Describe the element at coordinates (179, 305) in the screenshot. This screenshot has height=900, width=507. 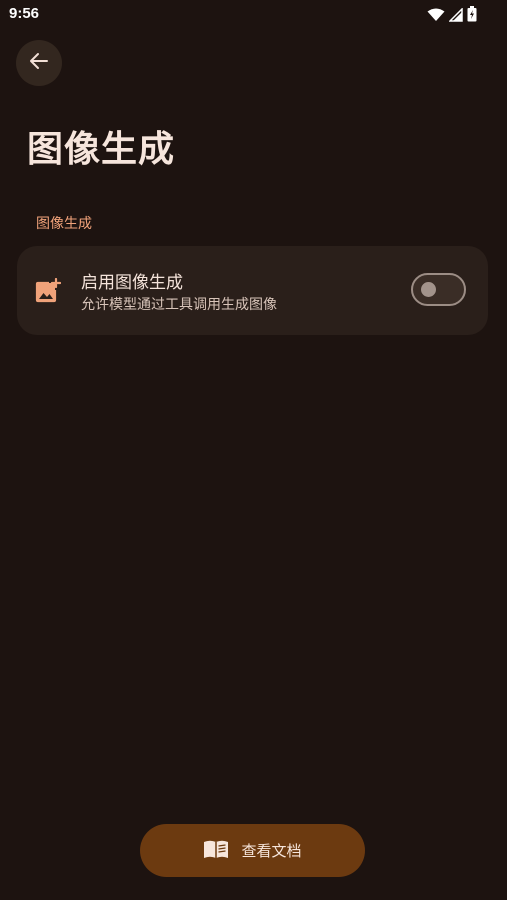
I see `setting-description: 允许模型通过工具调用生成图像` at that location.